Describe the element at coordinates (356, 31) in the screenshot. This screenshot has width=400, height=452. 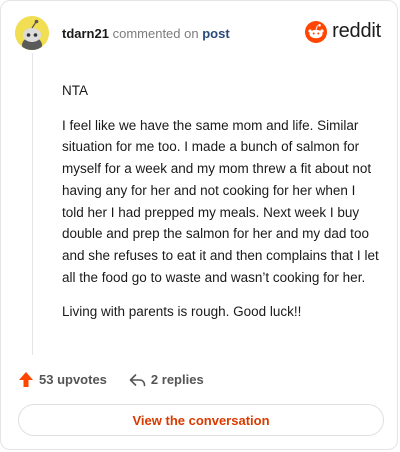
I see `reddit-wordmark: reddit` at that location.